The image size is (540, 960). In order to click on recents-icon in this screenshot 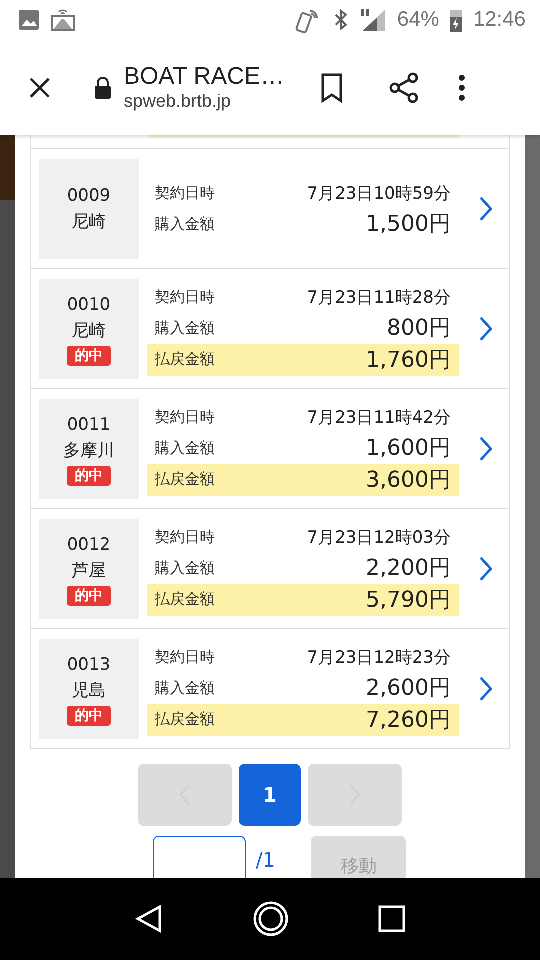, I will do `click(392, 919)`.